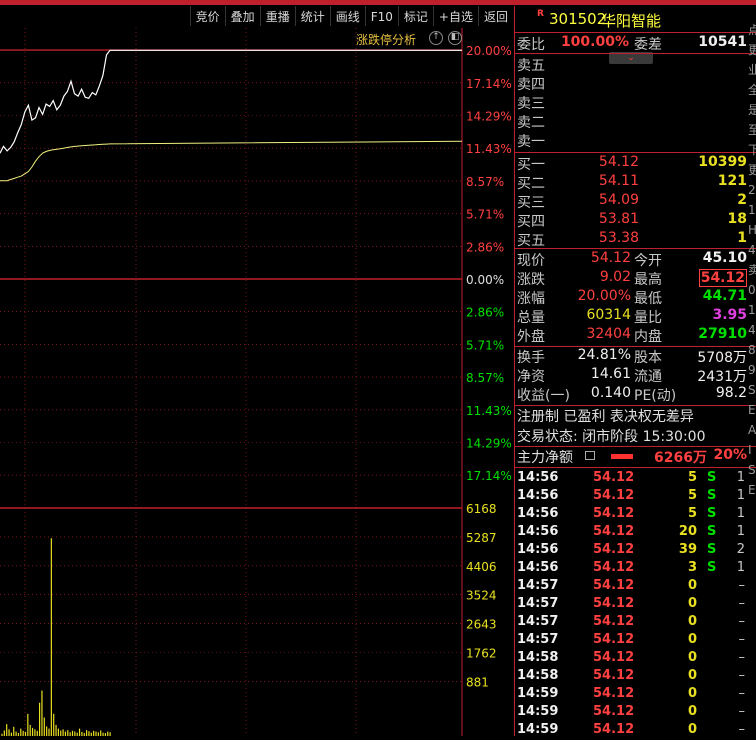 Image resolution: width=756 pixels, height=740 pixels. I want to click on bid-row: 买三 54.09 2, so click(631, 201).